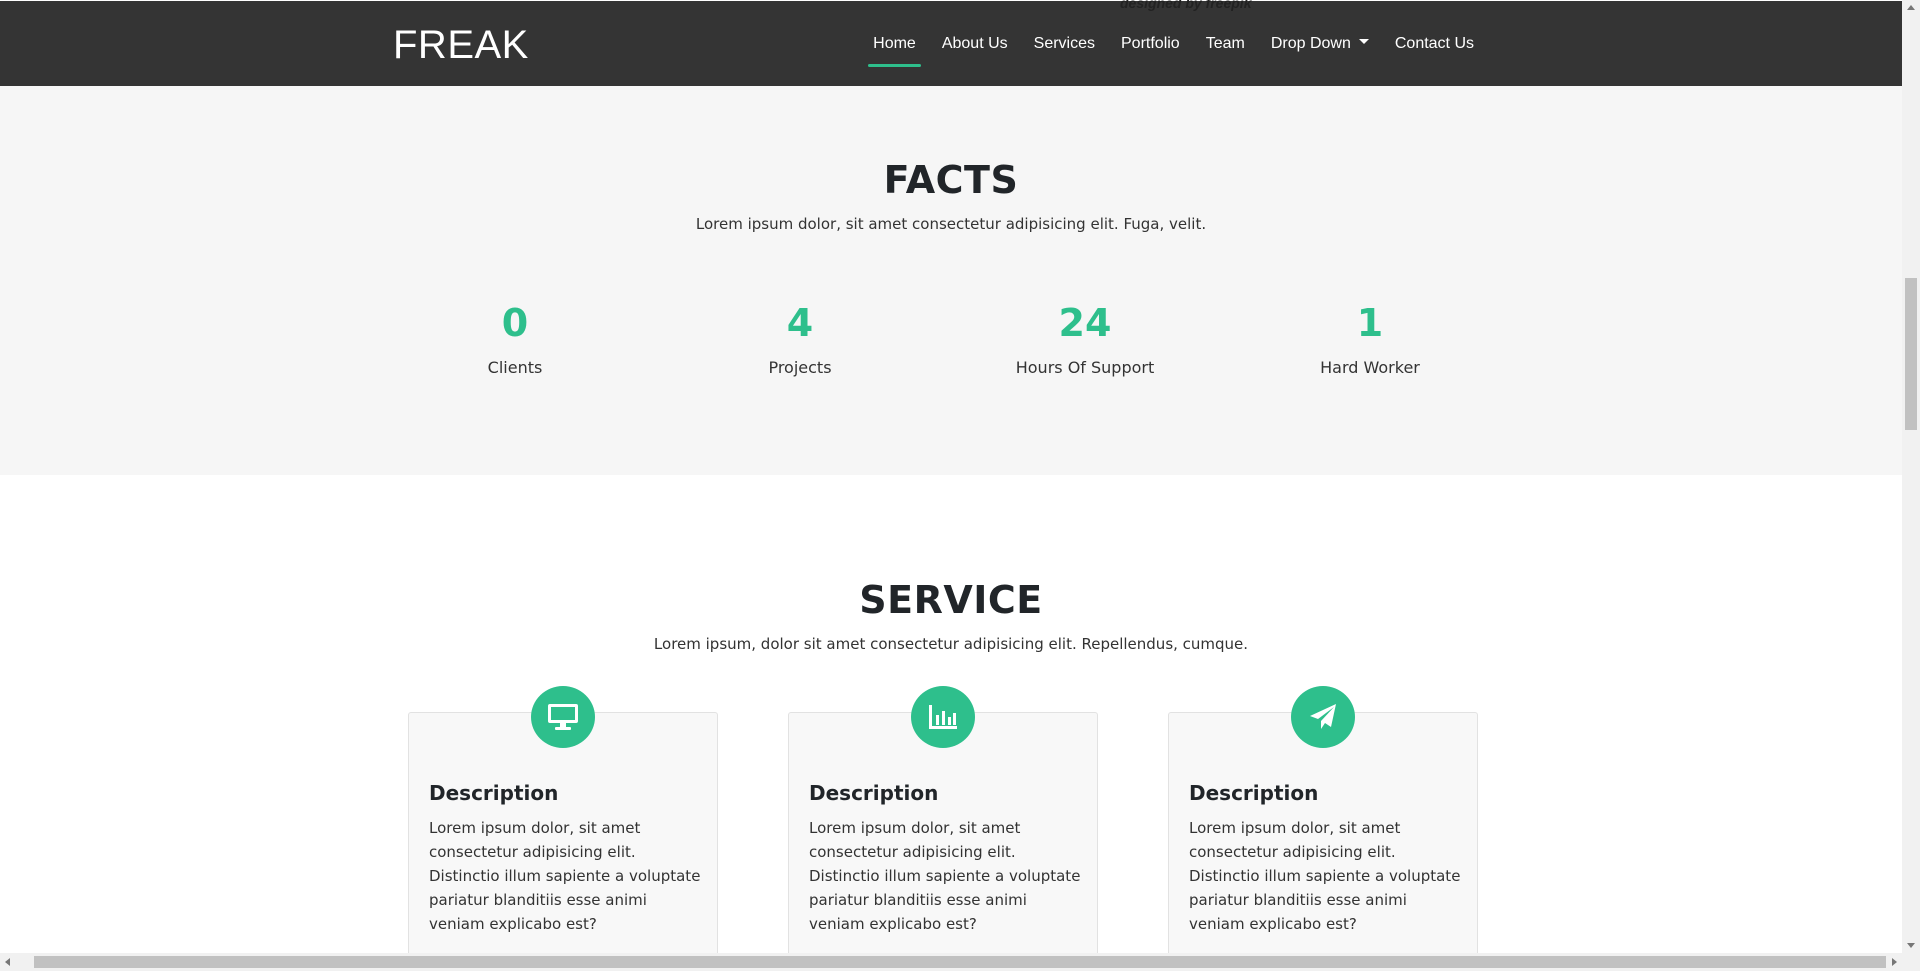 The height and width of the screenshot is (971, 1920). Describe the element at coordinates (951, 180) in the screenshot. I see `facts-title: FACTS` at that location.